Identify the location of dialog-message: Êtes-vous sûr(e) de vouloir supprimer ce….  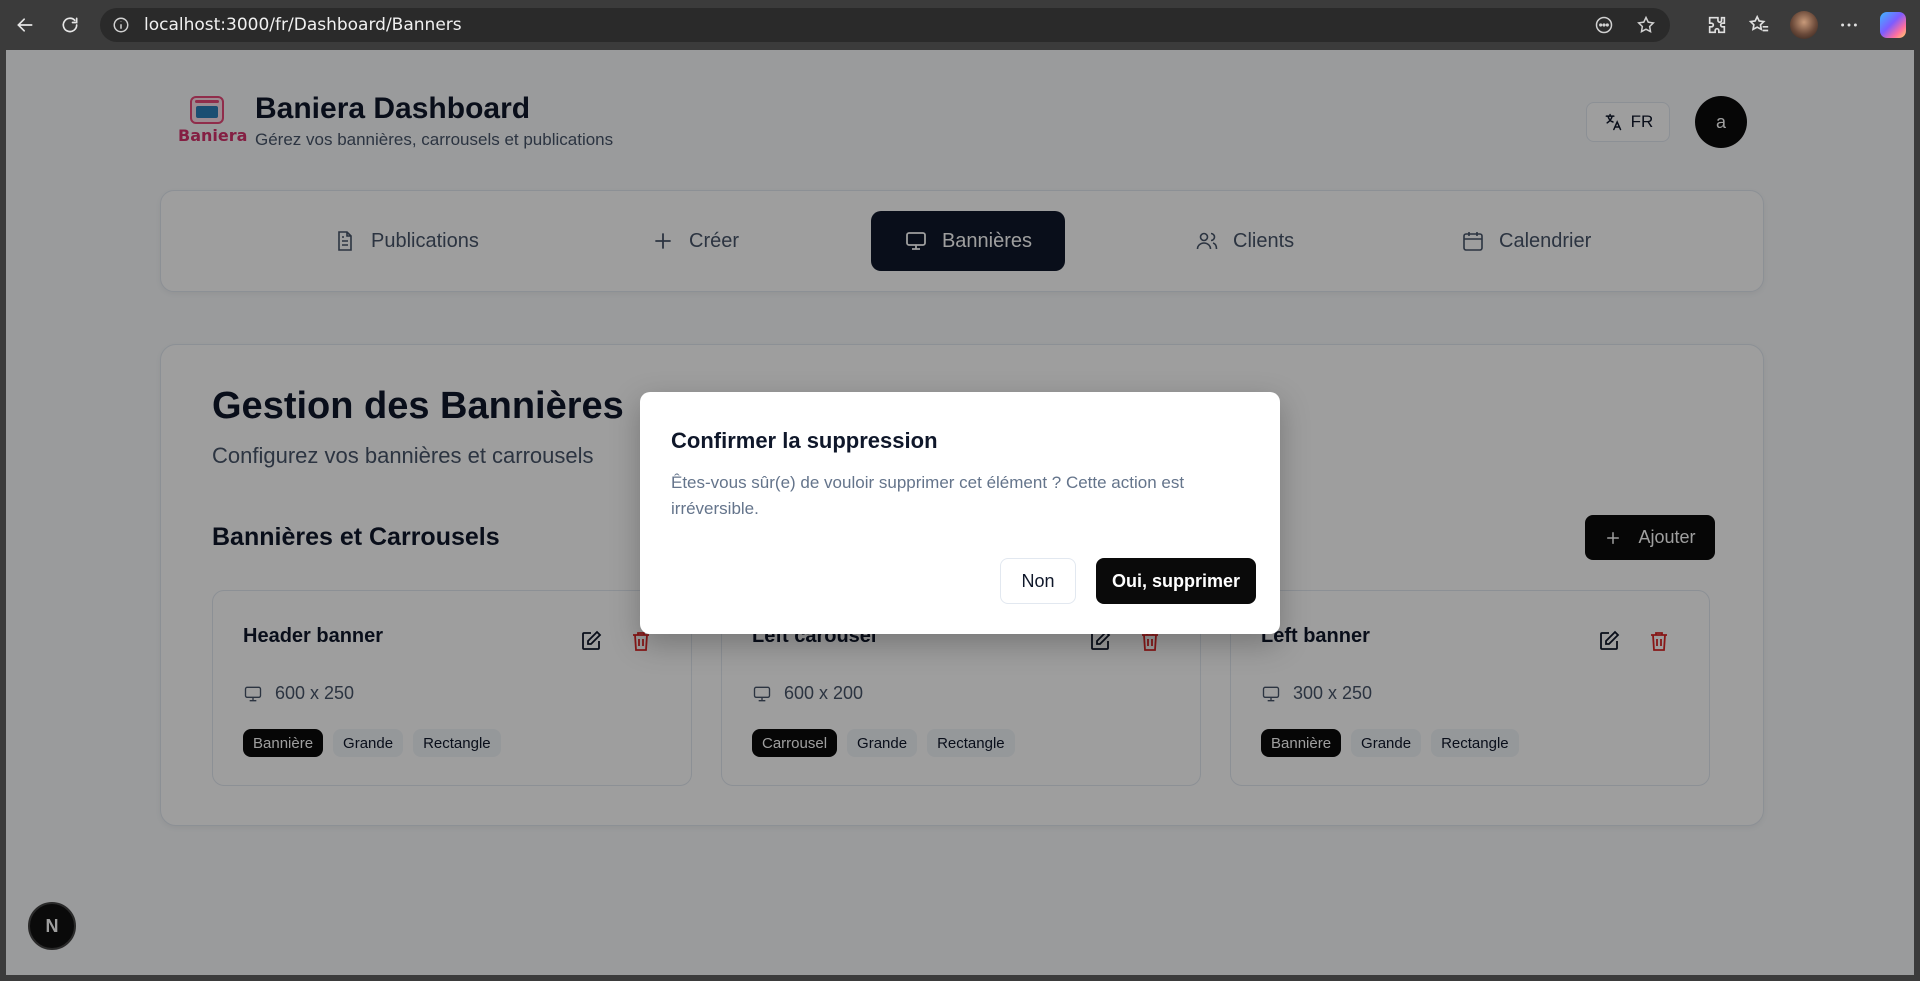
(928, 495).